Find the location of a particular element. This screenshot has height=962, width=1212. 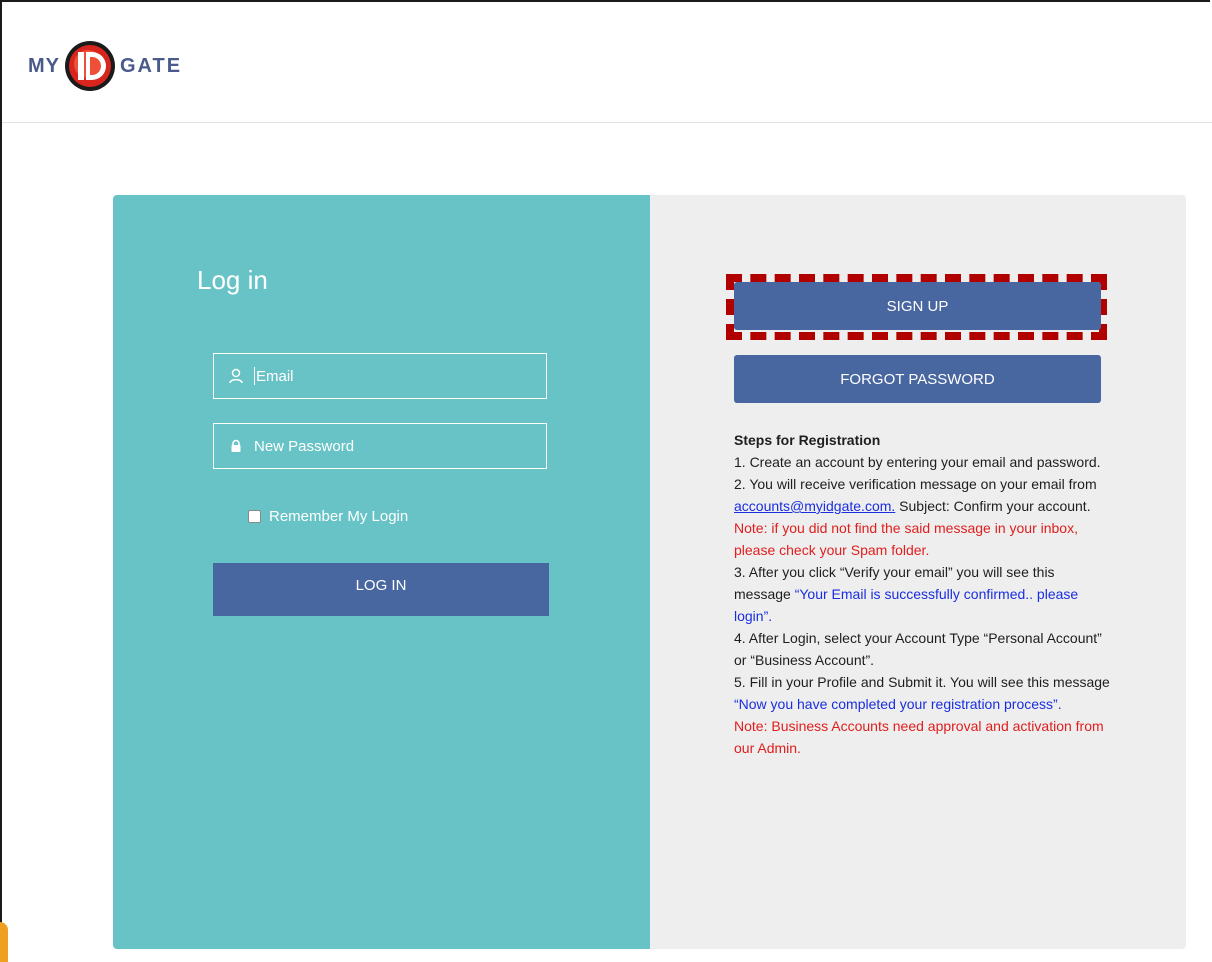

remember-login: Remember My Login is located at coordinates (328, 516).